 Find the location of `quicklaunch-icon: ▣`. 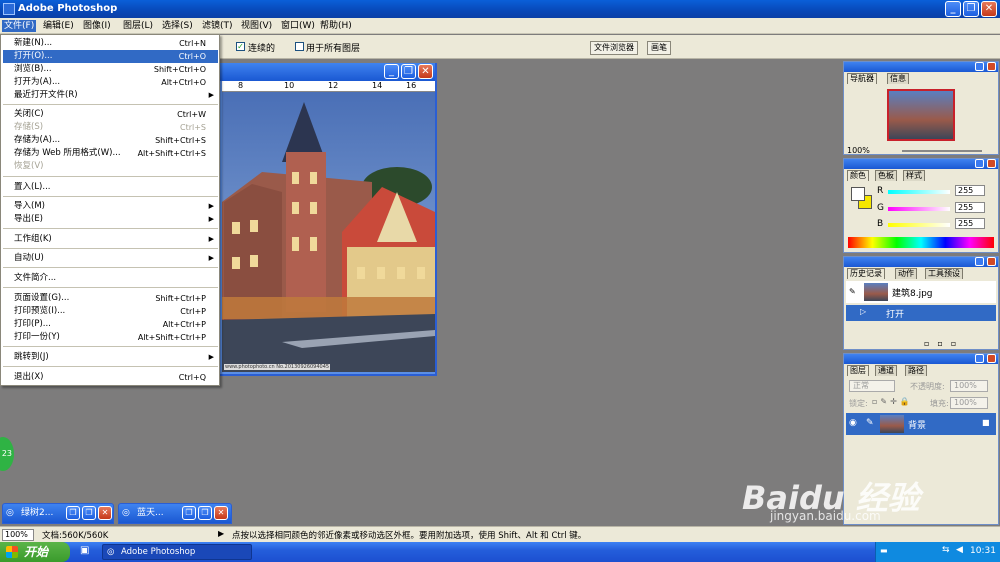

quicklaunch-icon: ▣ is located at coordinates (84, 550).